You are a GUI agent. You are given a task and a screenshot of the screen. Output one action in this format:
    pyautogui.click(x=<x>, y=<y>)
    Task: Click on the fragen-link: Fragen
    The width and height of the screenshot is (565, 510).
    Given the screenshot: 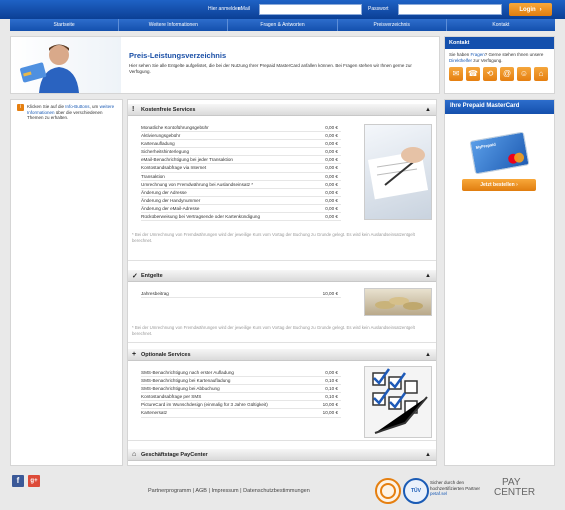 What is the action you would take?
    pyautogui.click(x=478, y=54)
    